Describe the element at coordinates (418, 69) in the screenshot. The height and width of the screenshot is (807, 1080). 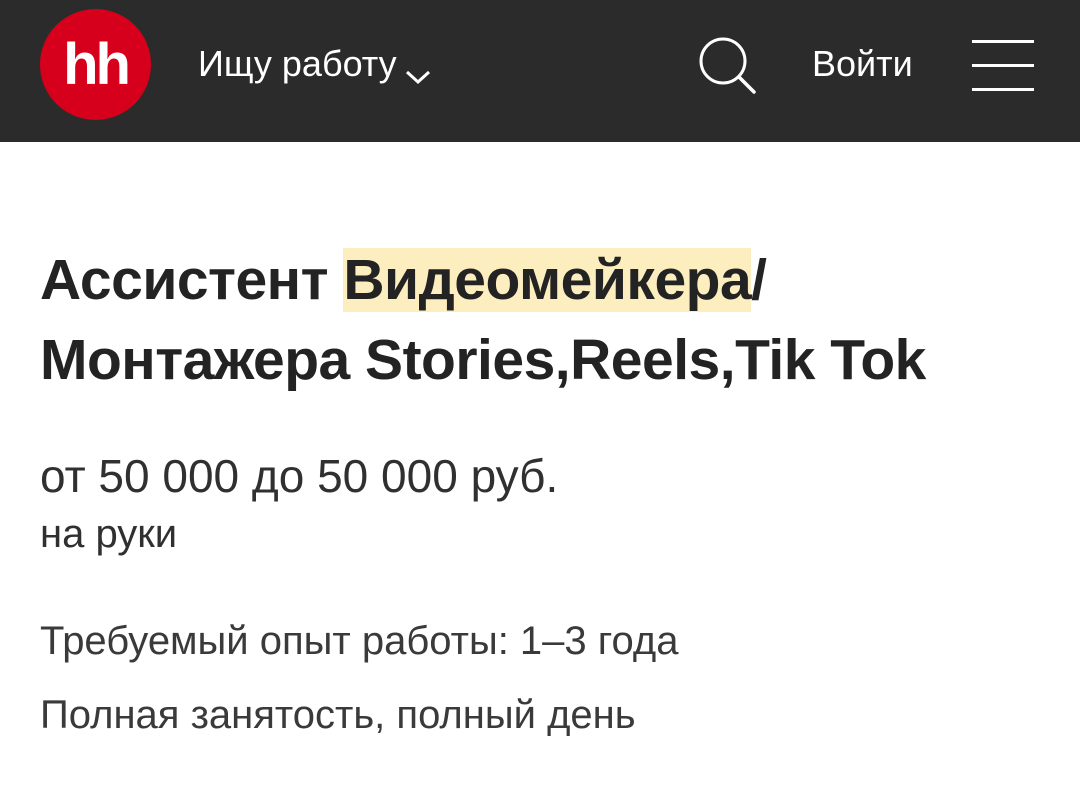
I see `chevron-down-icon` at that location.